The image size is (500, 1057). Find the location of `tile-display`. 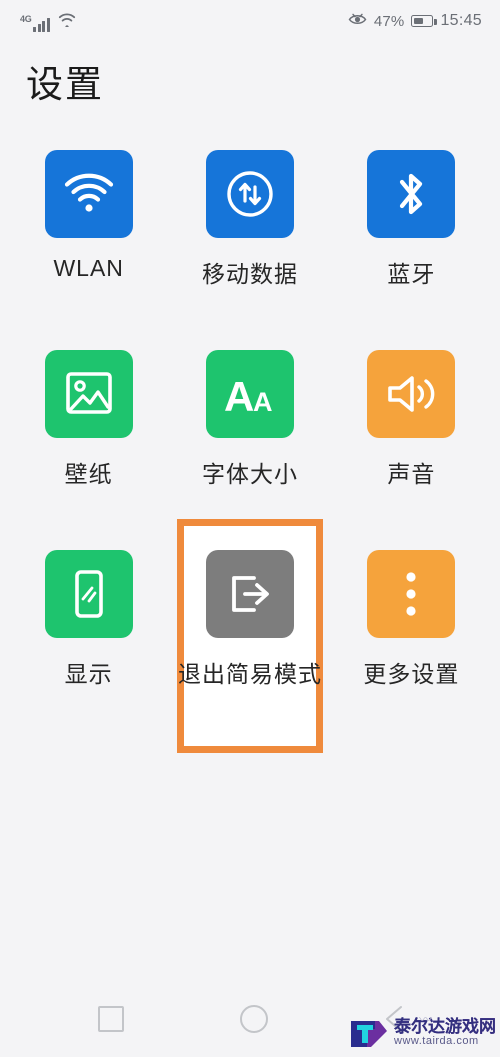

tile-display is located at coordinates (88, 594).